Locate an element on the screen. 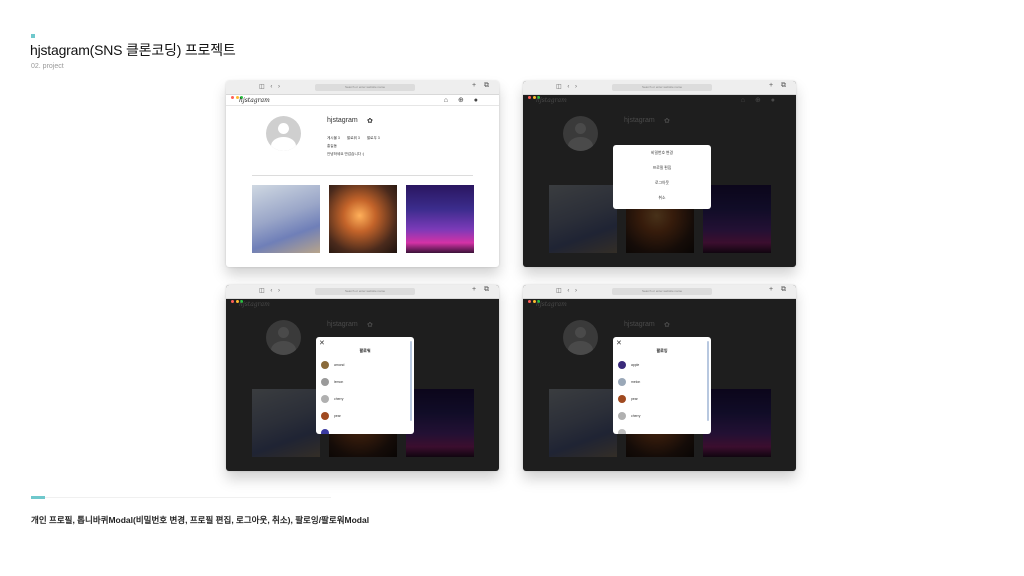 Image resolution: width=1024 pixels, height=576 pixels. user-name: lemon is located at coordinates (339, 382).